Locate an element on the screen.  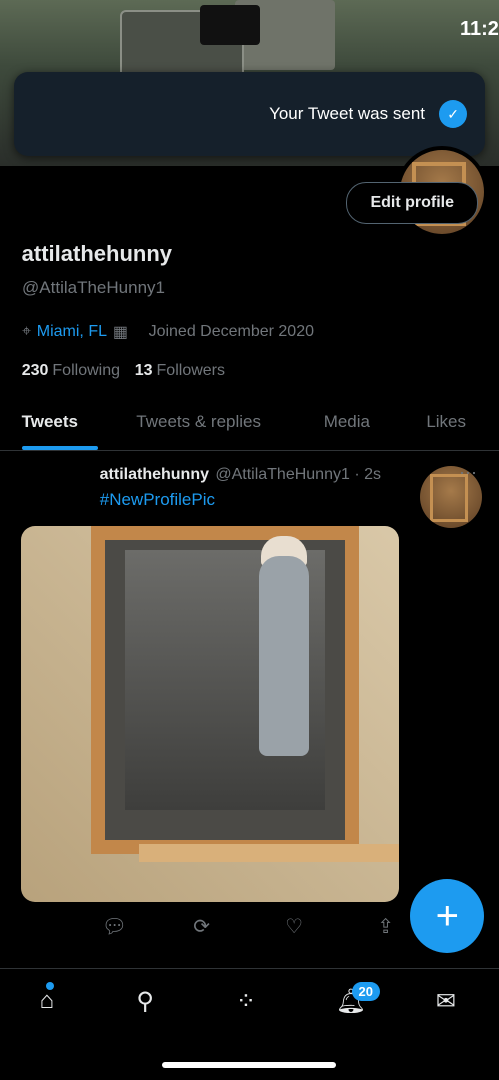
retweet-icon: ⟳ is located at coordinates (201, 926).